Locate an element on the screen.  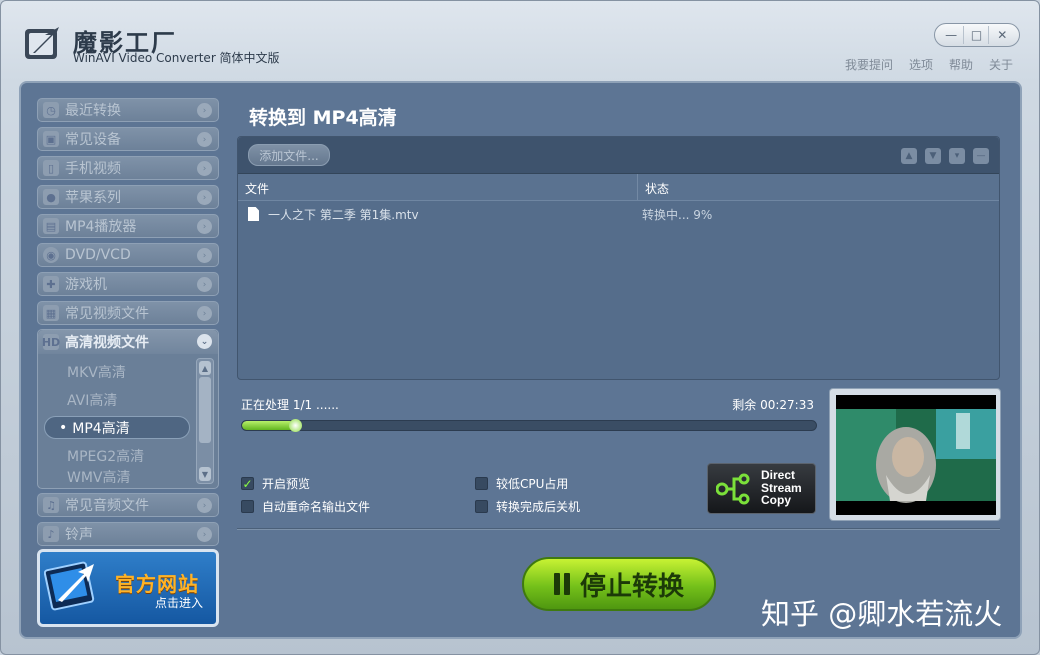
chevron-down-icon: ⌄ is located at coordinates (204, 341).